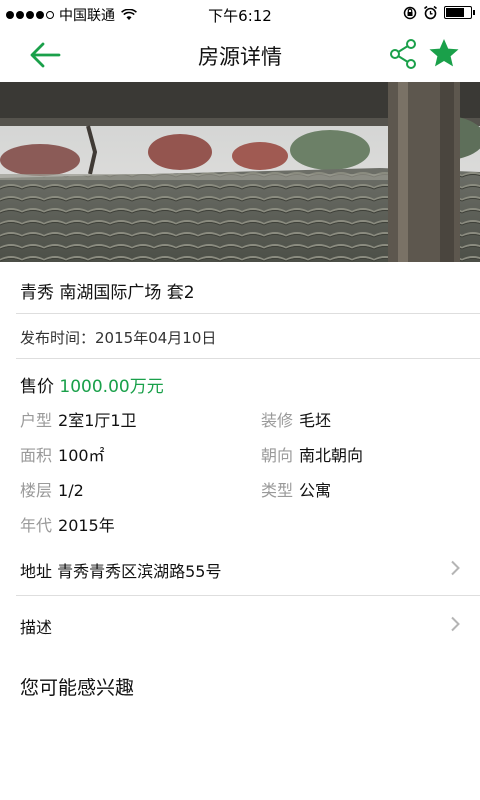 This screenshot has height=800, width=480. I want to click on attr-key: 朝向, so click(277, 455).